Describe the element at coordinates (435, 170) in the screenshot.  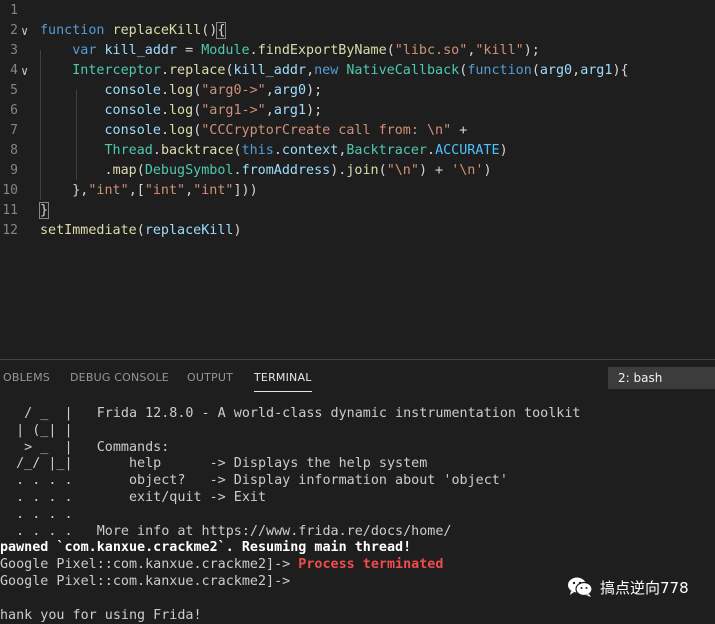
I see `code-token: ) +` at that location.